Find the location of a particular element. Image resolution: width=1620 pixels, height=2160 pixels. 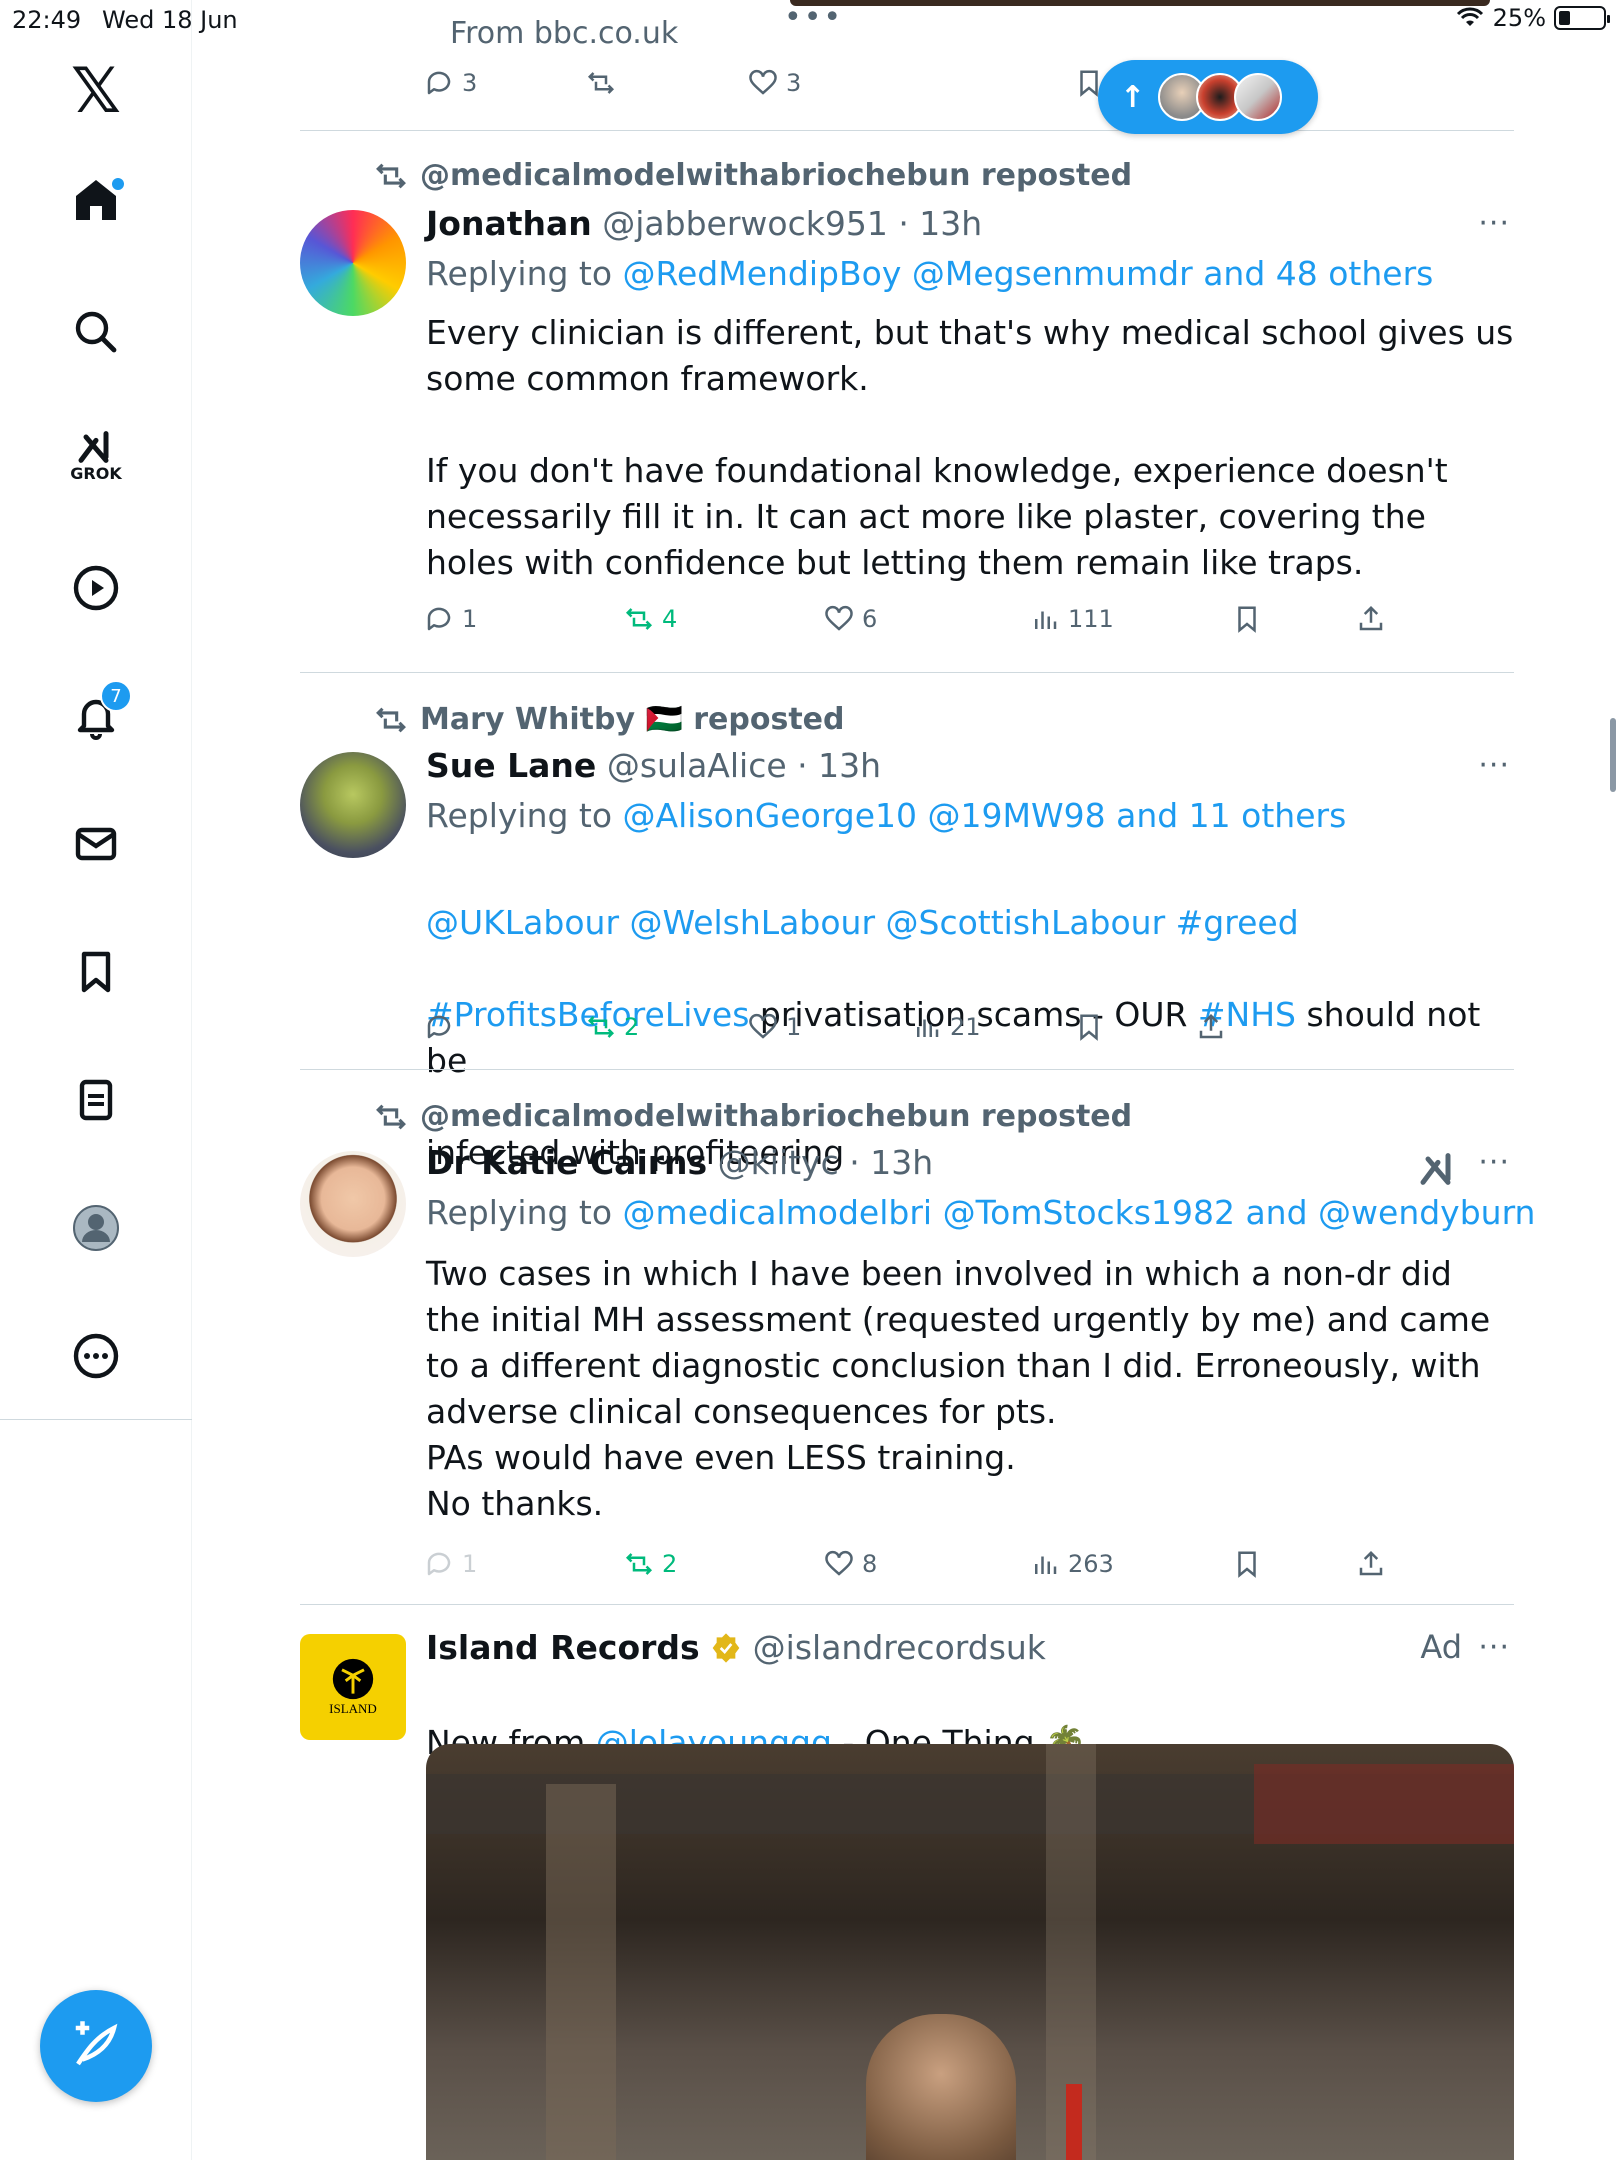

grok-label: GROK is located at coordinates (96, 473).